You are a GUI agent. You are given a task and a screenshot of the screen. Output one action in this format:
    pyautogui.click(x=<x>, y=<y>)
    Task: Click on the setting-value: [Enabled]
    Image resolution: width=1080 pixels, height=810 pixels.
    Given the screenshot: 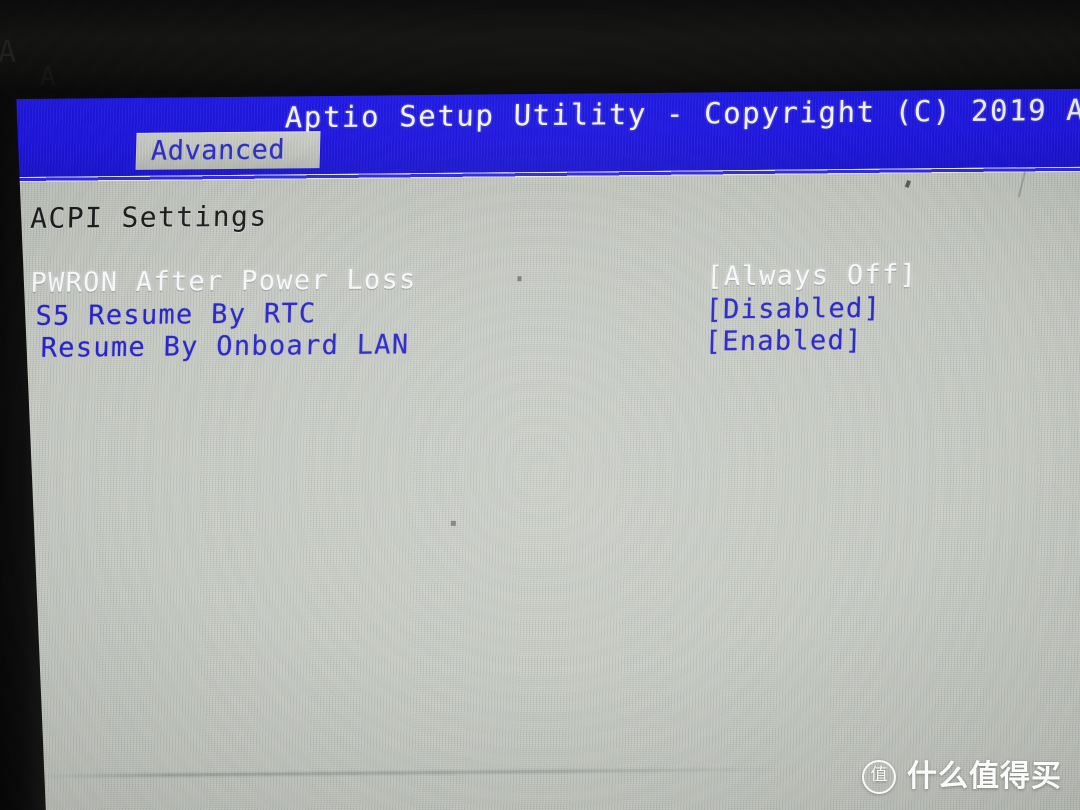 What is the action you would take?
    pyautogui.click(x=783, y=341)
    